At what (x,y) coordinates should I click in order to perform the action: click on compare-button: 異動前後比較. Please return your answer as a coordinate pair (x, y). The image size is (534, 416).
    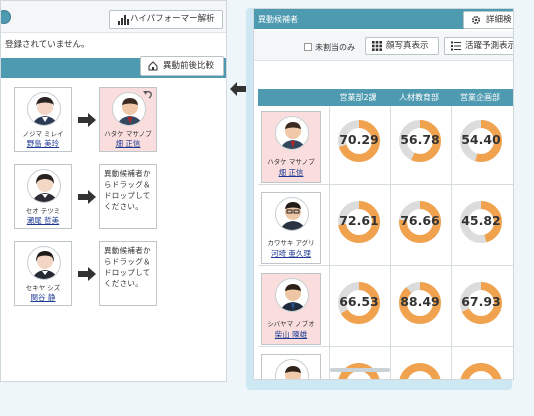
    Looking at the image, I should click on (182, 66).